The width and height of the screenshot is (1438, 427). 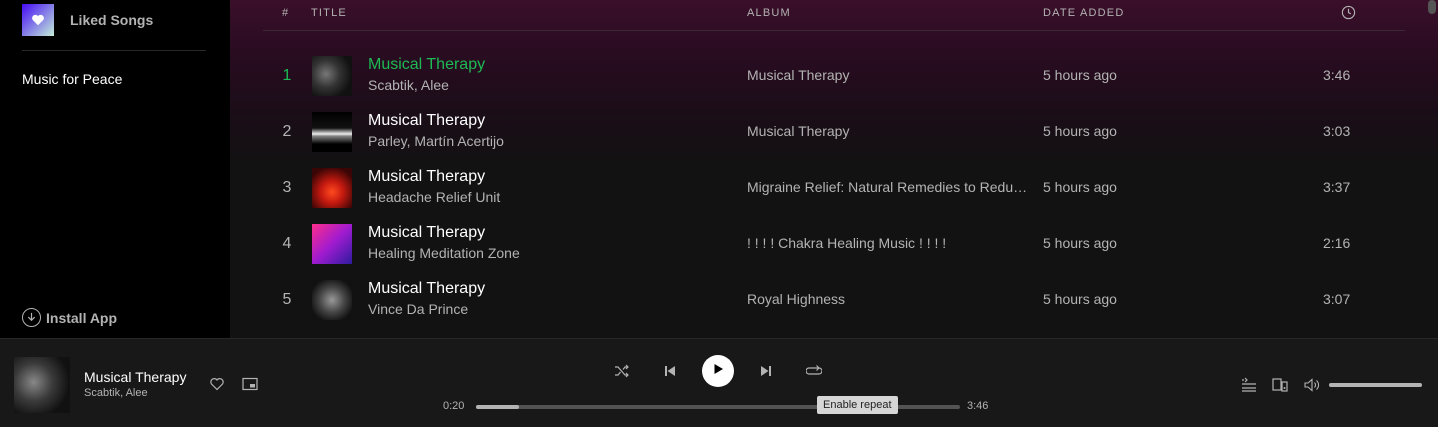 What do you see at coordinates (1337, 243) in the screenshot?
I see `track-duration: 2:16` at bounding box center [1337, 243].